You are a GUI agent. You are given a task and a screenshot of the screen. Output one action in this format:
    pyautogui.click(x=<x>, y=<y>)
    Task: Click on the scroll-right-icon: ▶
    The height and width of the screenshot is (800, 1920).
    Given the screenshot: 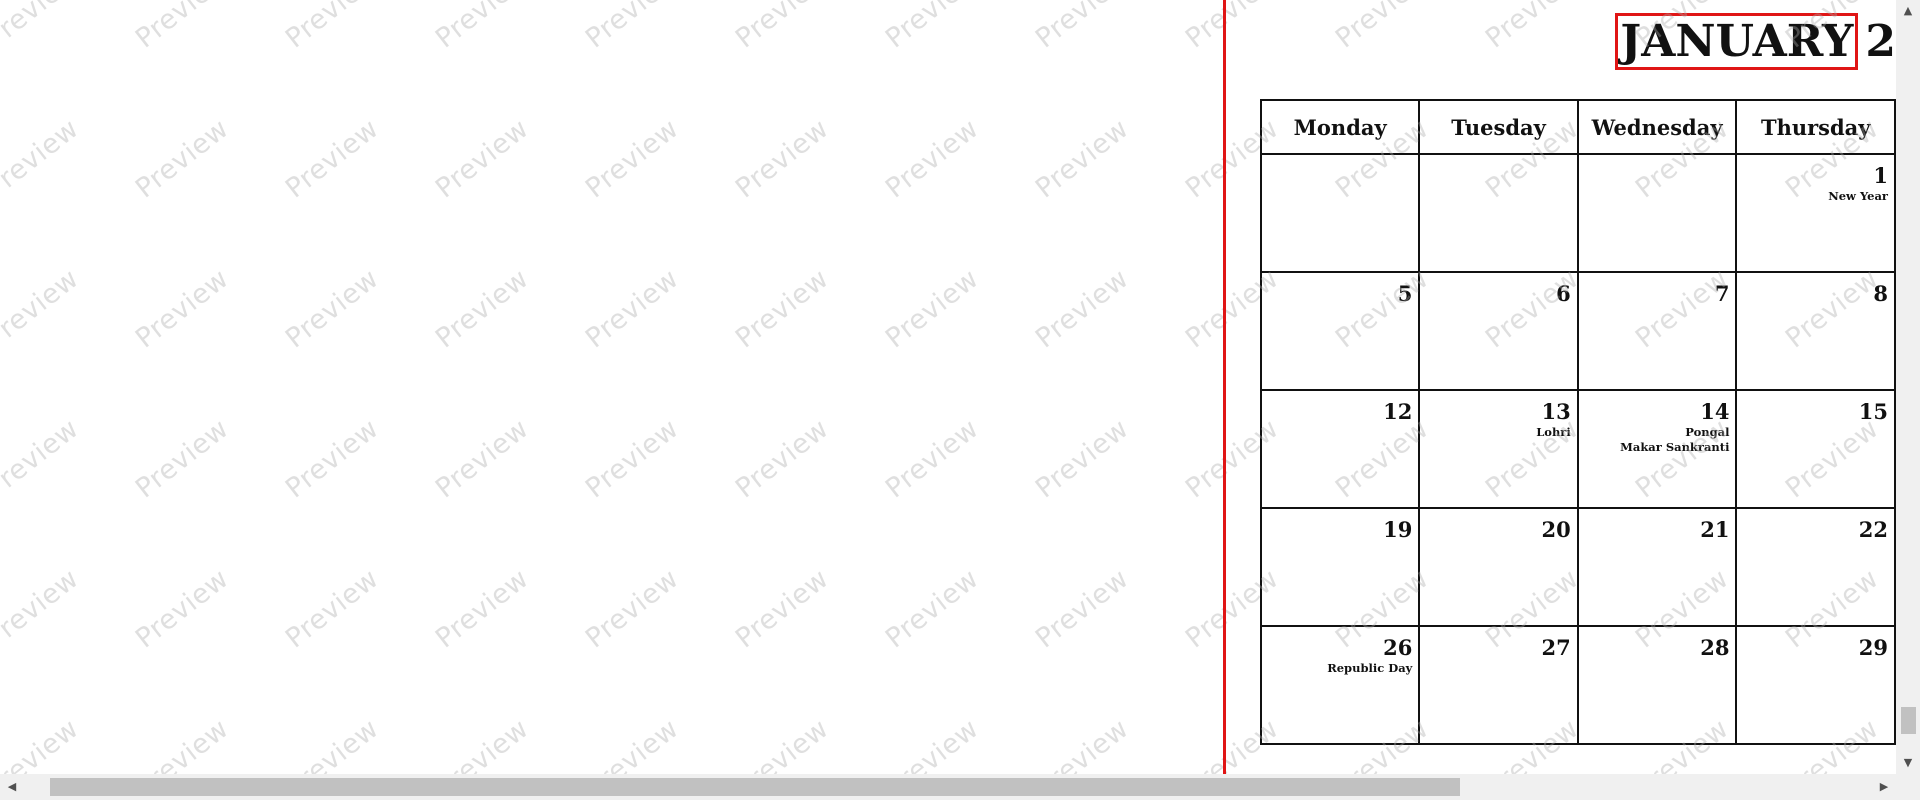 What is the action you would take?
    pyautogui.click(x=1884, y=787)
    